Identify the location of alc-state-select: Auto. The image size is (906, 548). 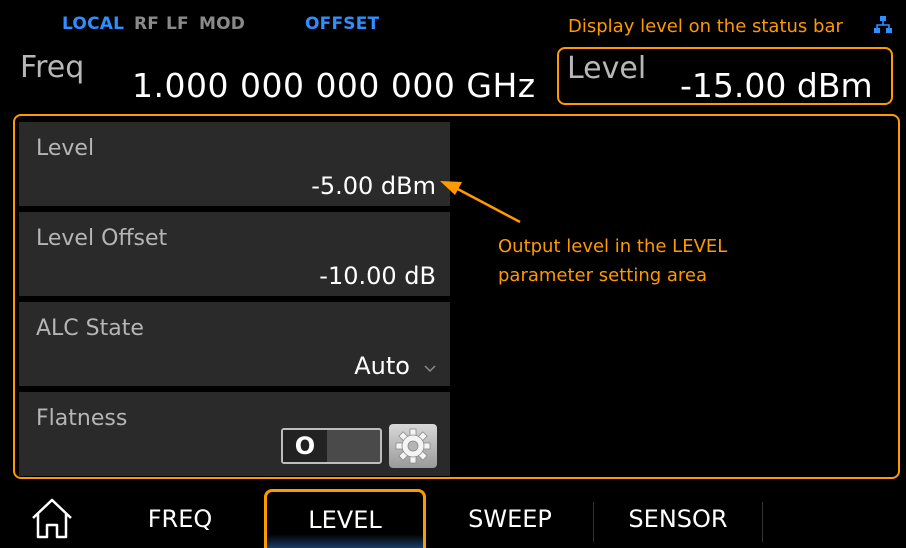
(382, 366).